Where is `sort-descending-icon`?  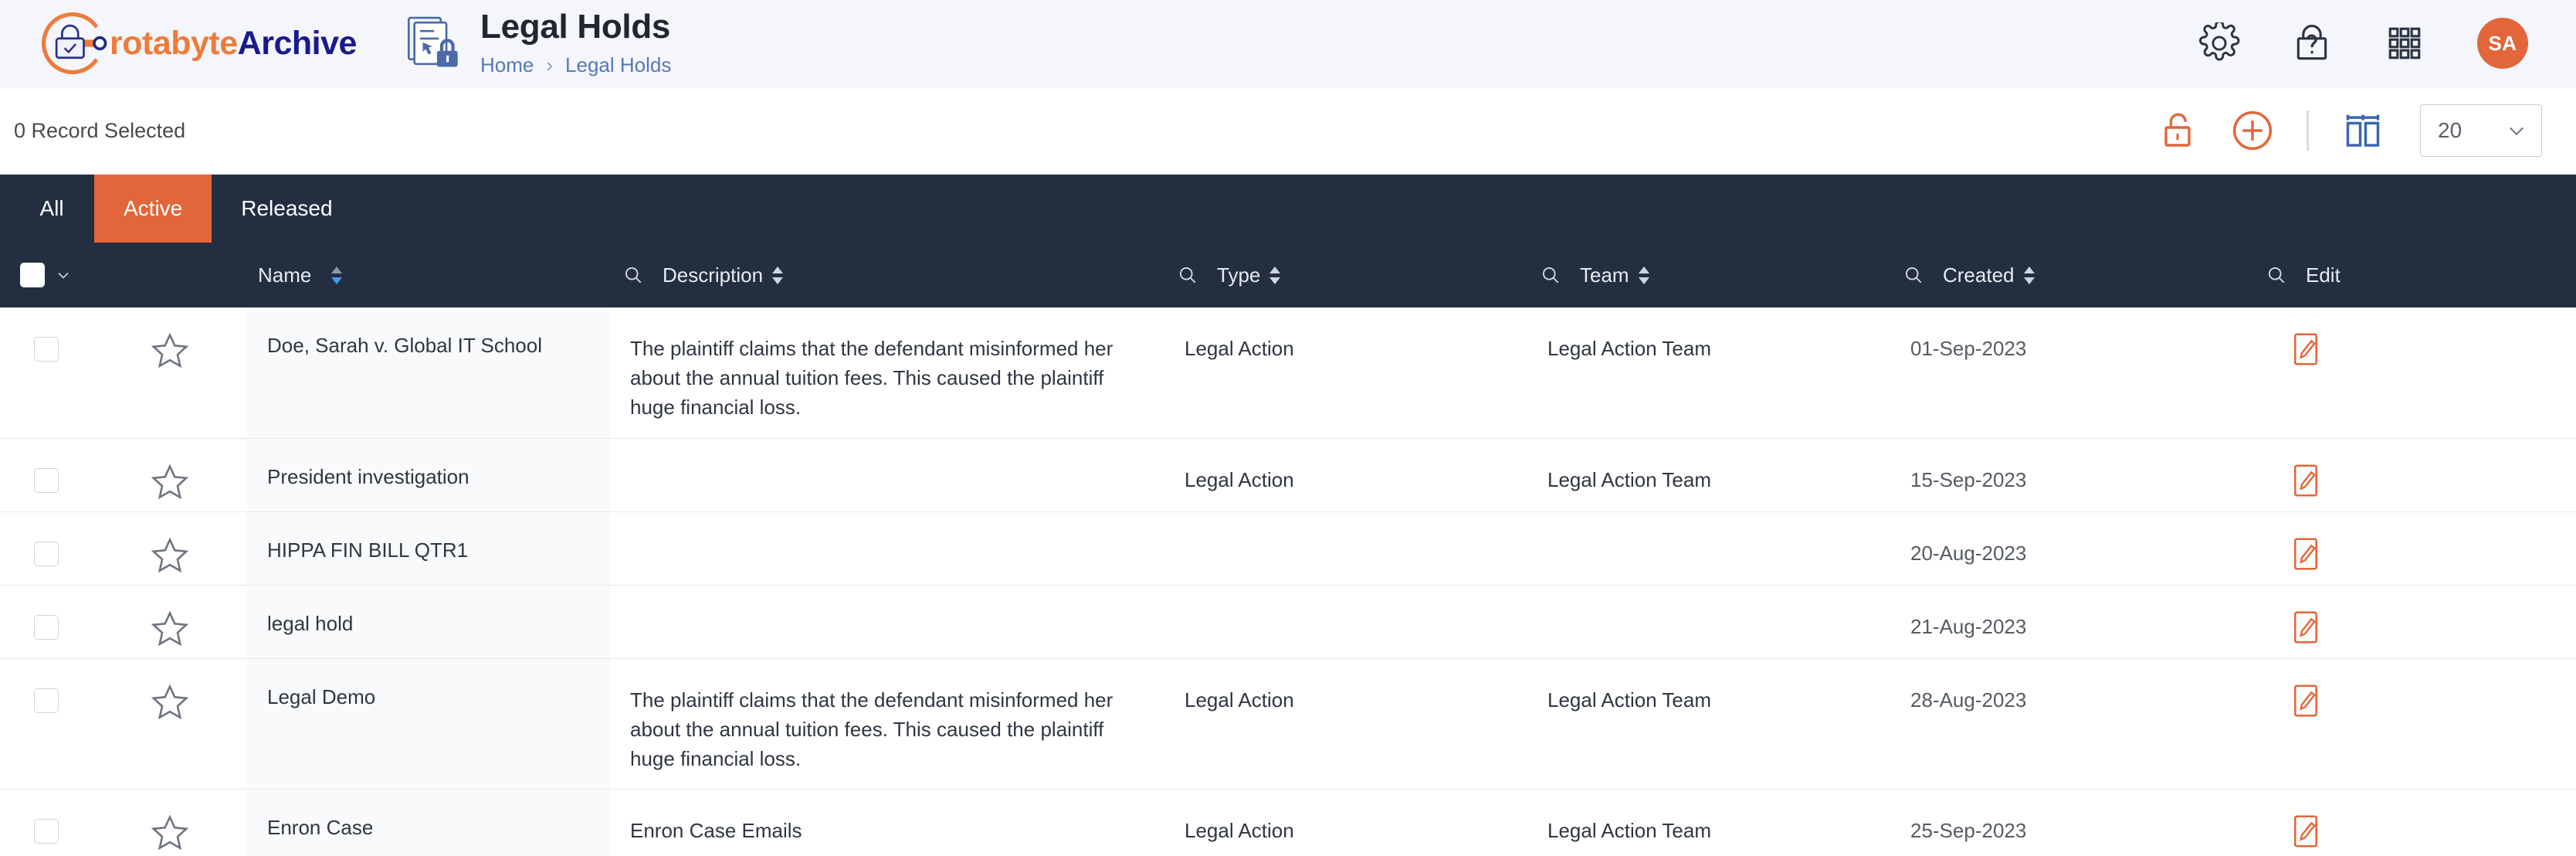
sort-descending-icon is located at coordinates (778, 280).